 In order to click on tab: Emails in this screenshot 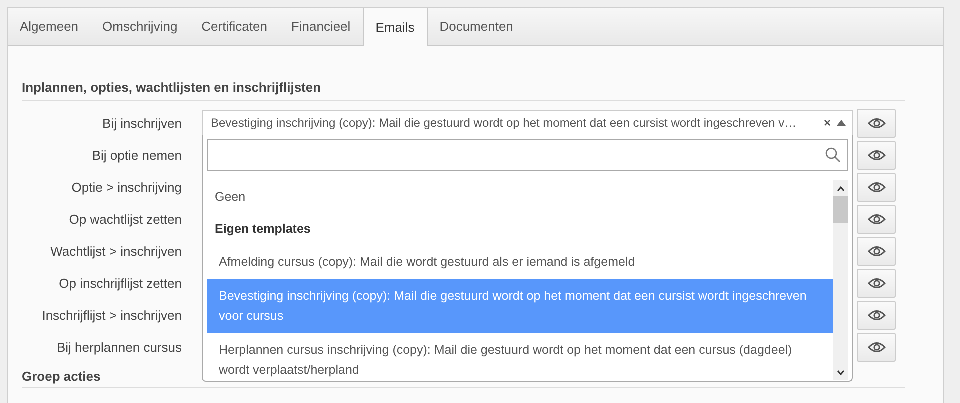, I will do `click(395, 27)`.